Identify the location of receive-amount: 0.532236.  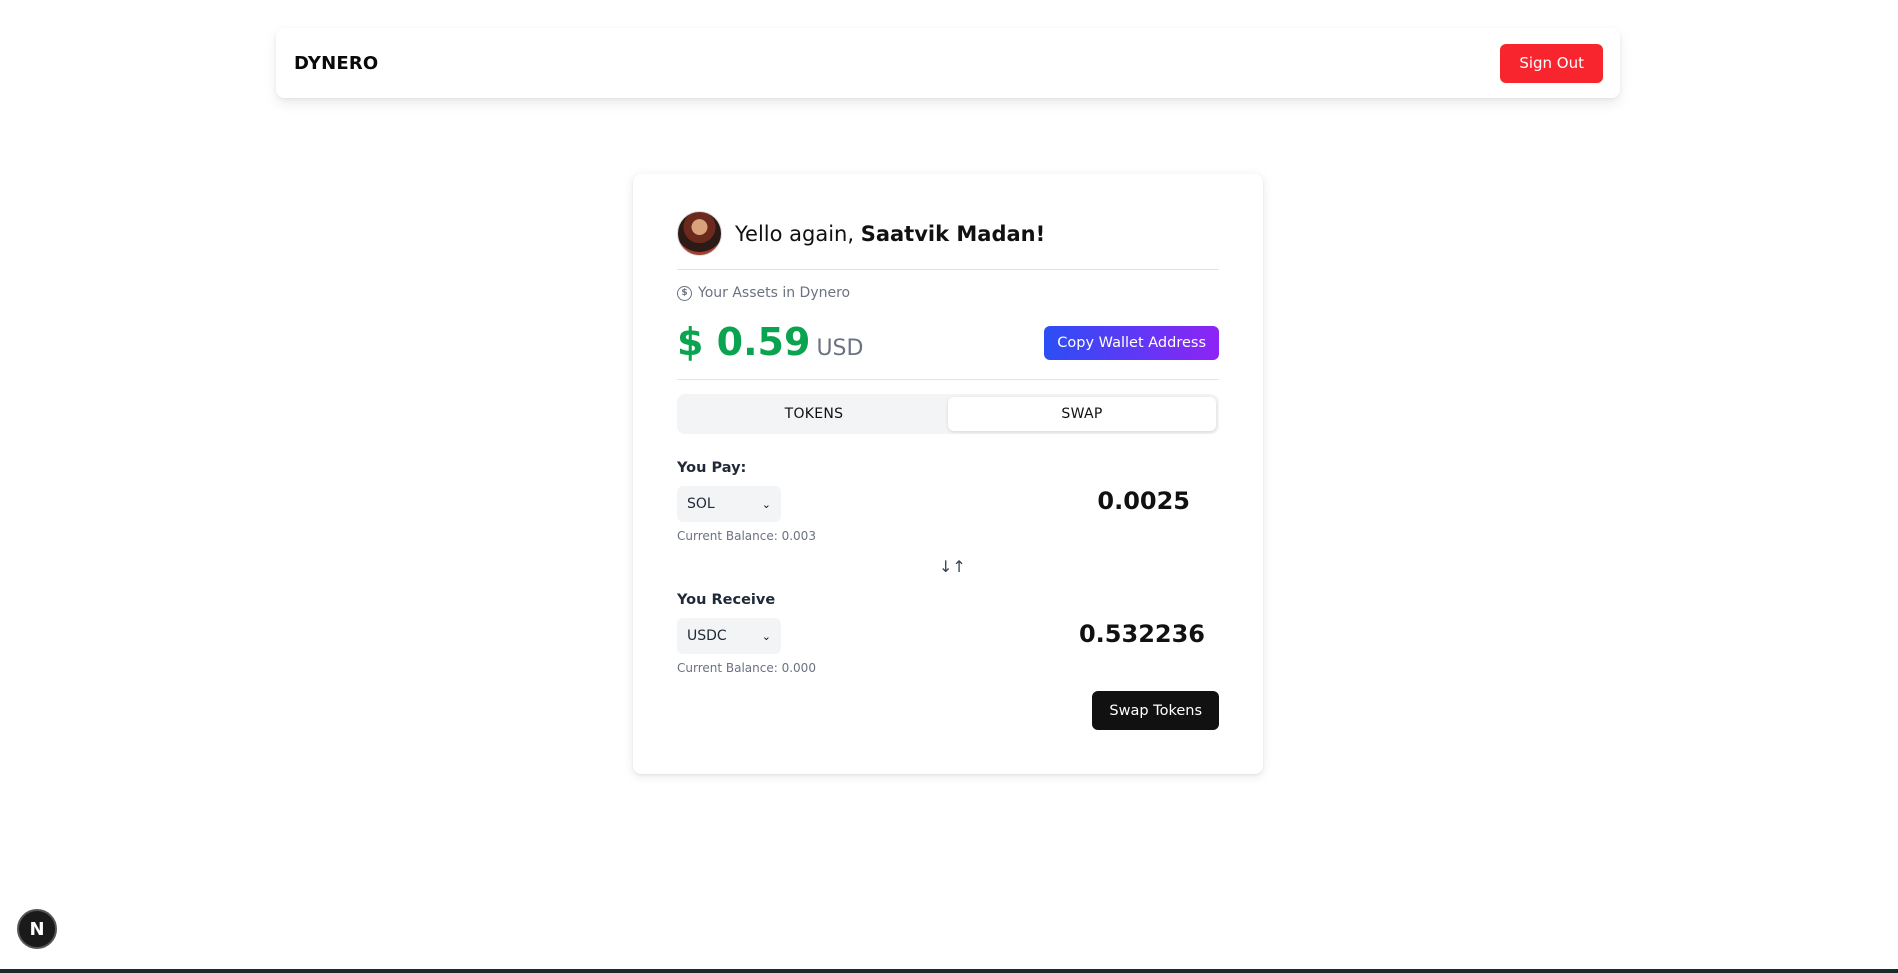
(1141, 634).